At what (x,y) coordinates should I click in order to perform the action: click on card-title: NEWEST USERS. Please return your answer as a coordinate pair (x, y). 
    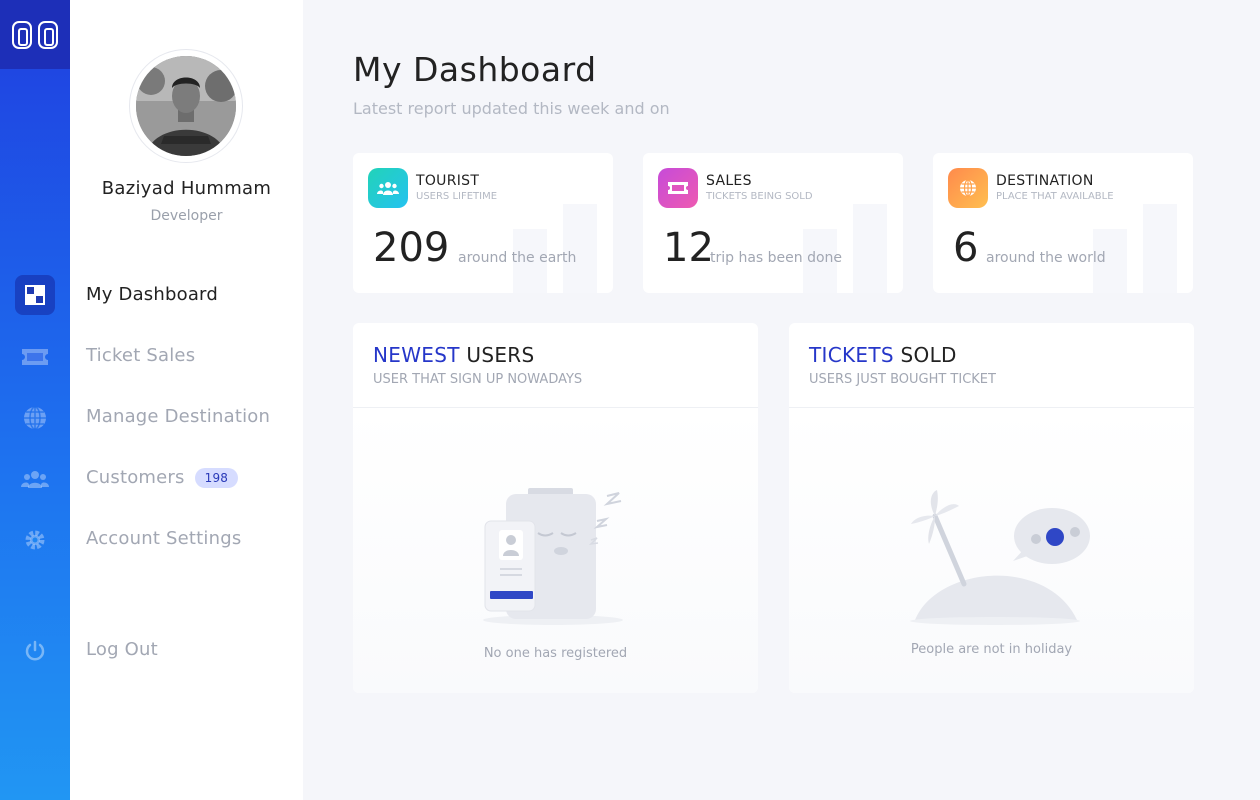
    Looking at the image, I should click on (555, 355).